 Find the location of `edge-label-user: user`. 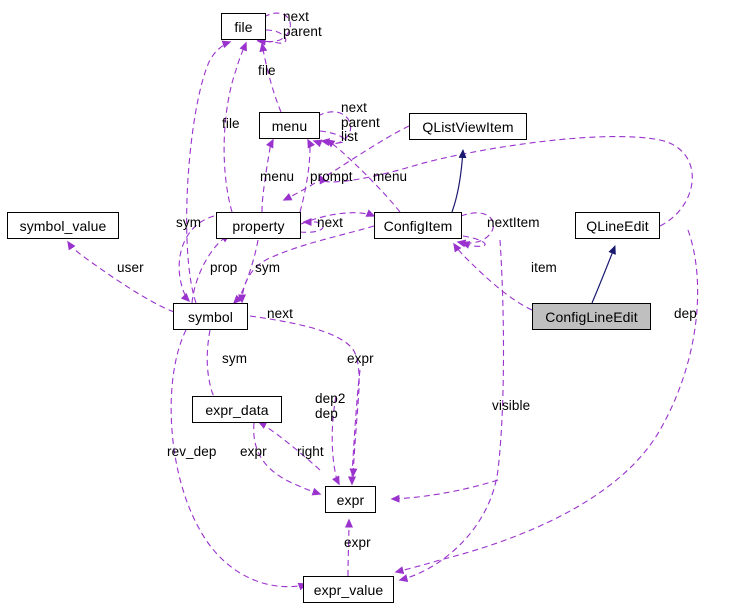

edge-label-user: user is located at coordinates (130, 267).